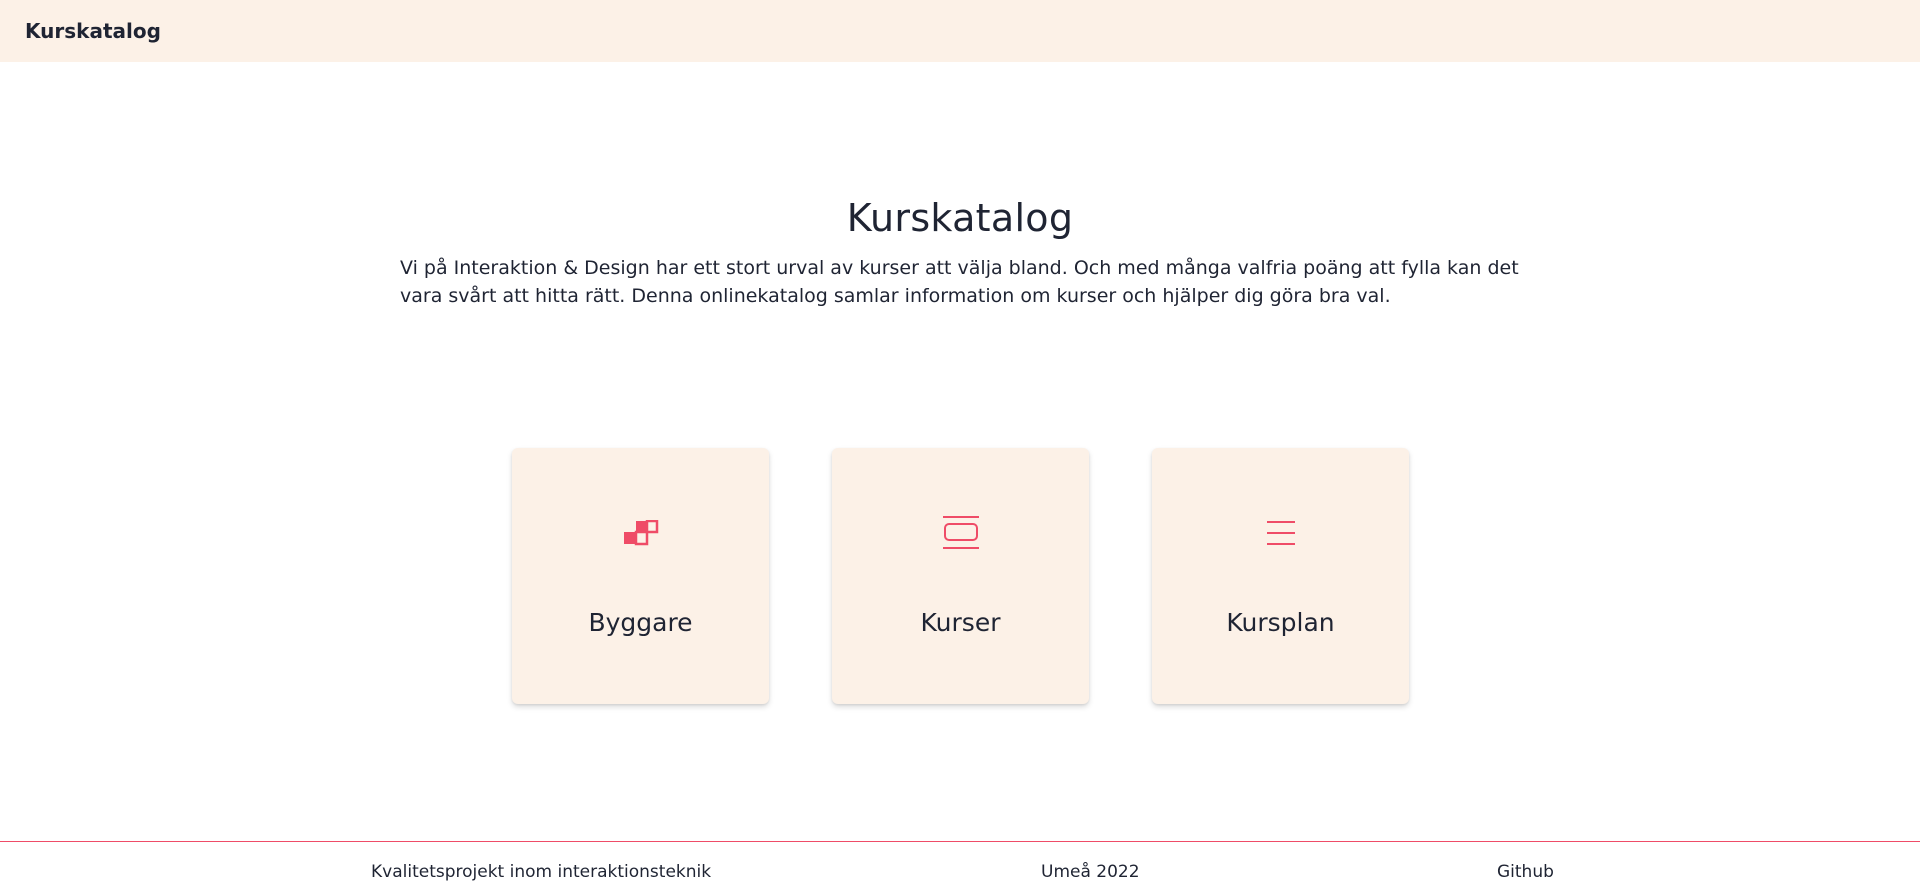 The height and width of the screenshot is (895, 1920). Describe the element at coordinates (961, 533) in the screenshot. I see `course-cards-icon` at that location.